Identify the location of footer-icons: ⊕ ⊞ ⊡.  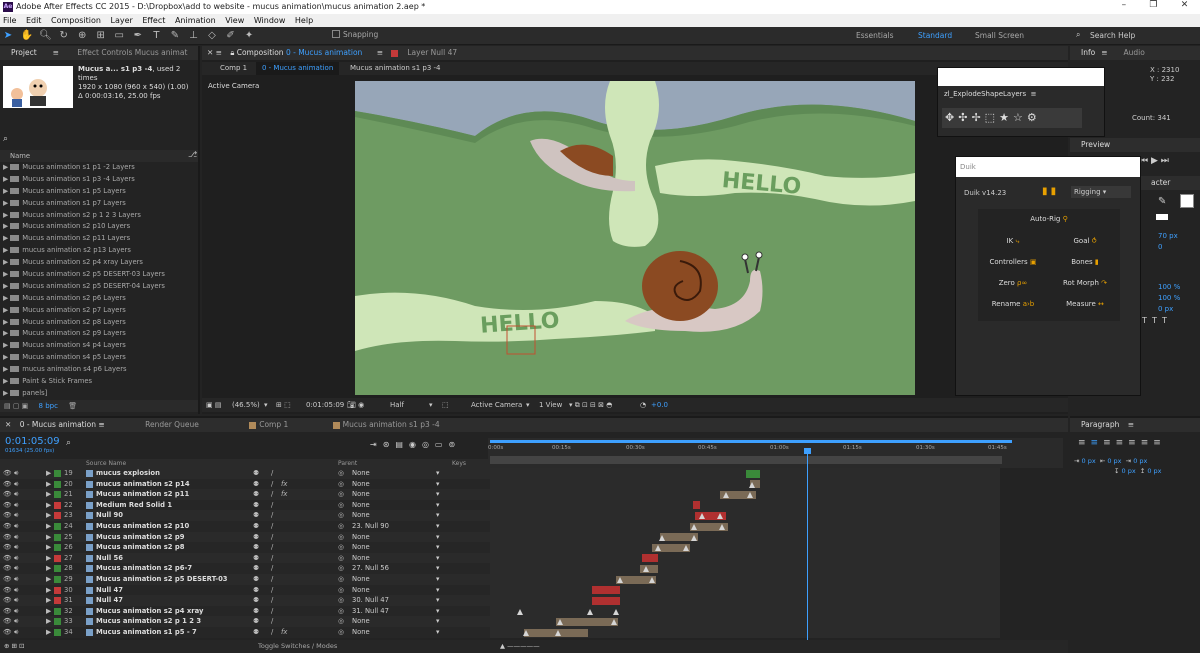
(14, 646).